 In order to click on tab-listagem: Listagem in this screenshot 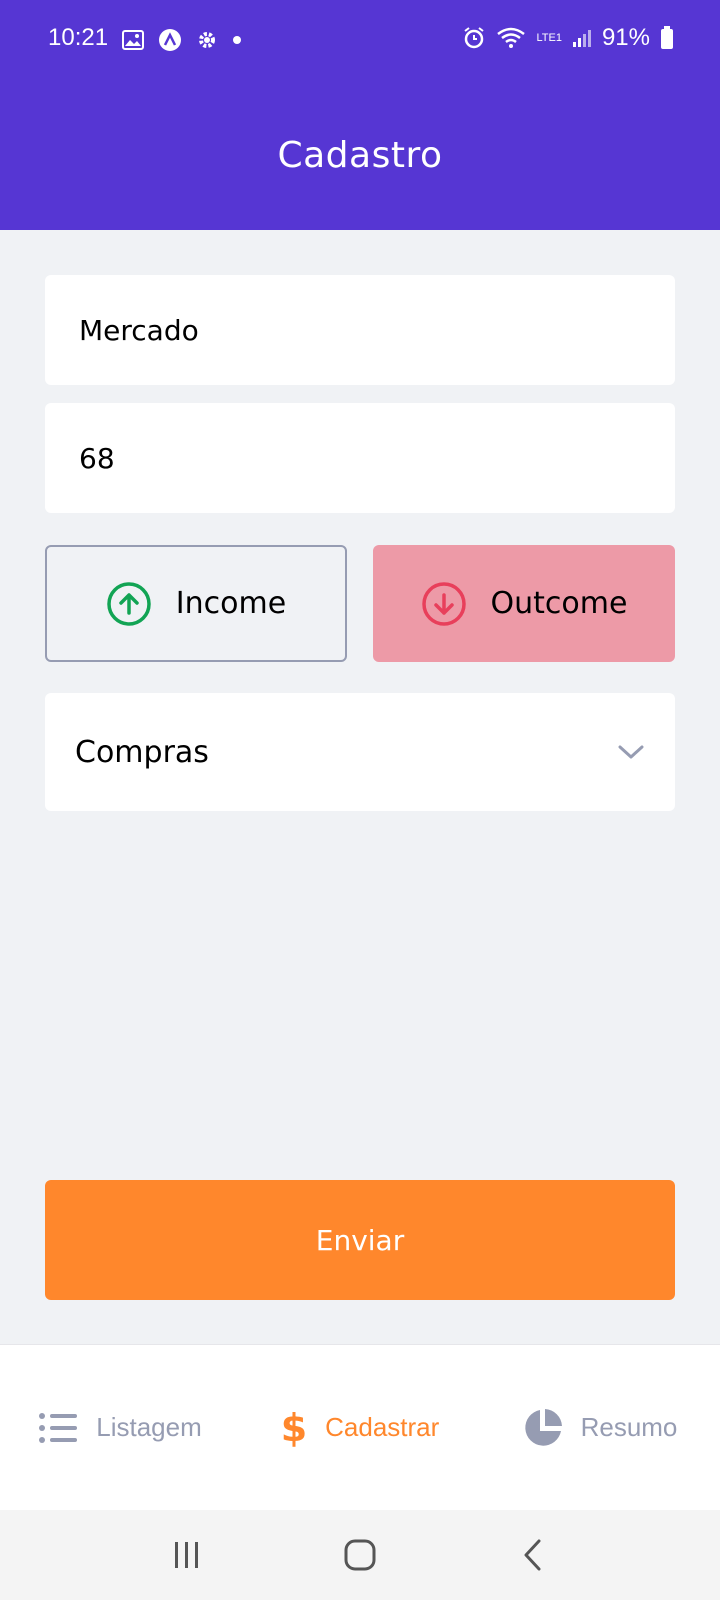, I will do `click(120, 1428)`.